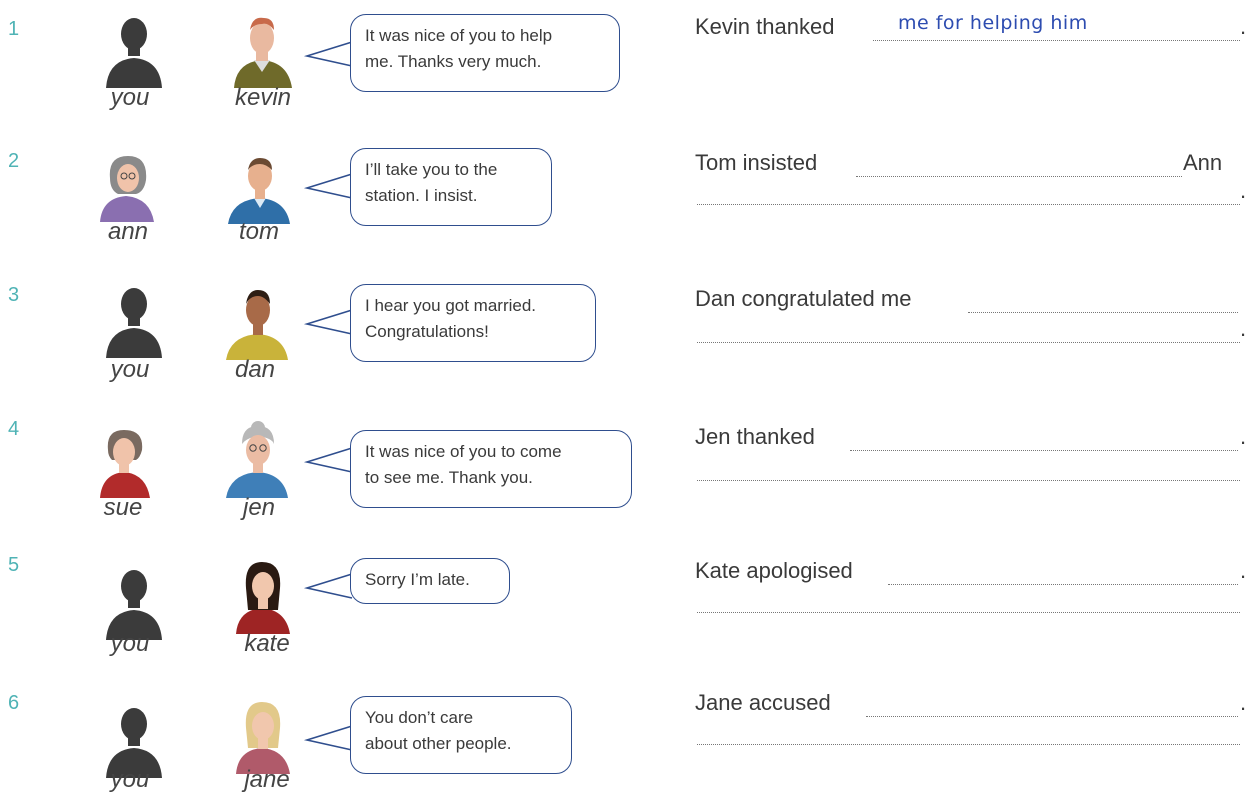  I want to click on speaker-right-label: kate, so click(267, 643).